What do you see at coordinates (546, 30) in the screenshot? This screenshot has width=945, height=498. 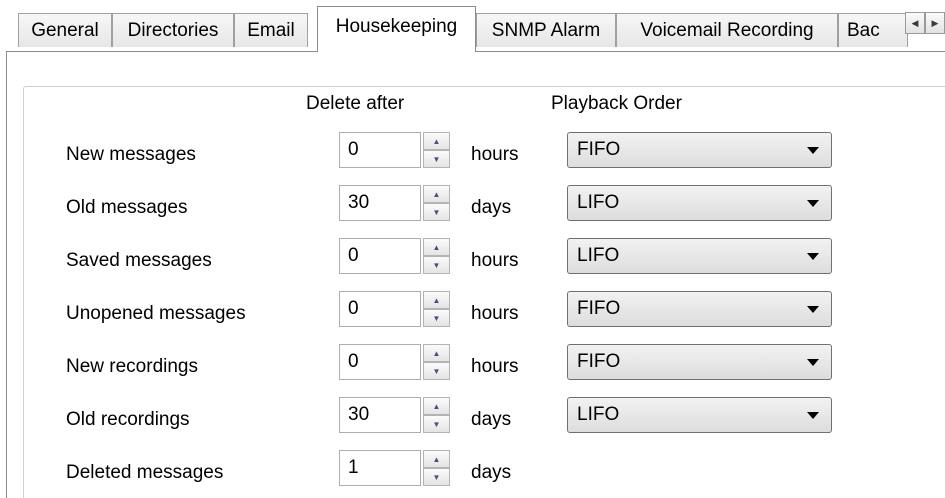 I see `tab-snmp-alarm: SNMP Alarm` at bounding box center [546, 30].